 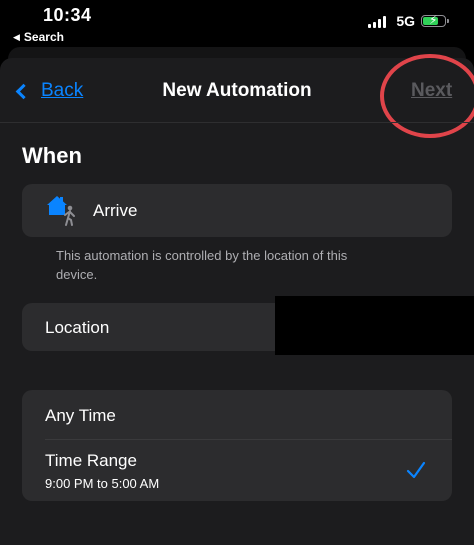 What do you see at coordinates (61, 211) in the screenshot?
I see `home-arrive-icon` at bounding box center [61, 211].